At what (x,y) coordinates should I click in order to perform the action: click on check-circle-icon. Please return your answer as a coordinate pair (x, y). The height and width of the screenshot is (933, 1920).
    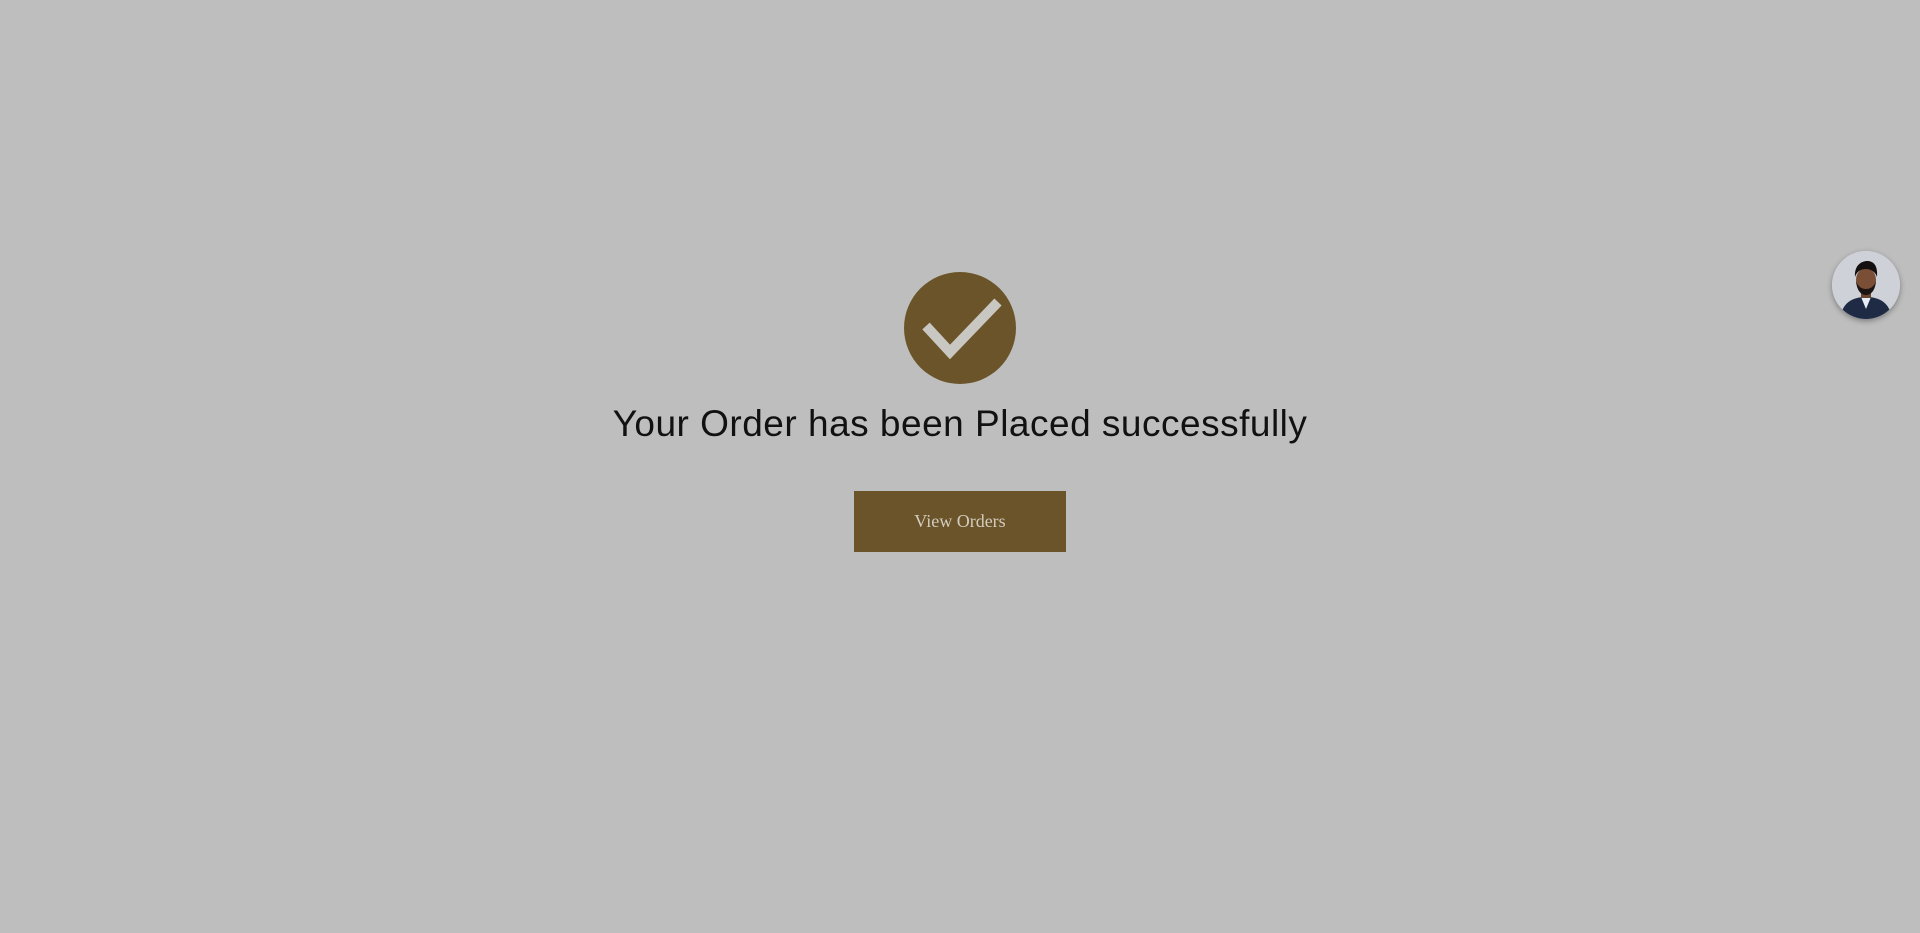
    Looking at the image, I should click on (960, 328).